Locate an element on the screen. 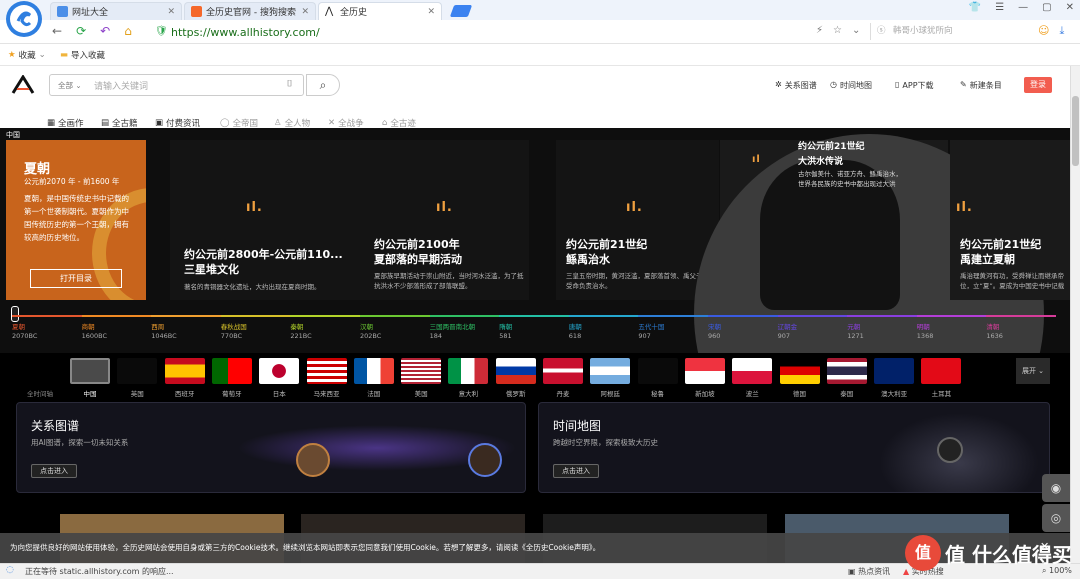  chevron-down-icon: ⌄ is located at coordinates (856, 30).